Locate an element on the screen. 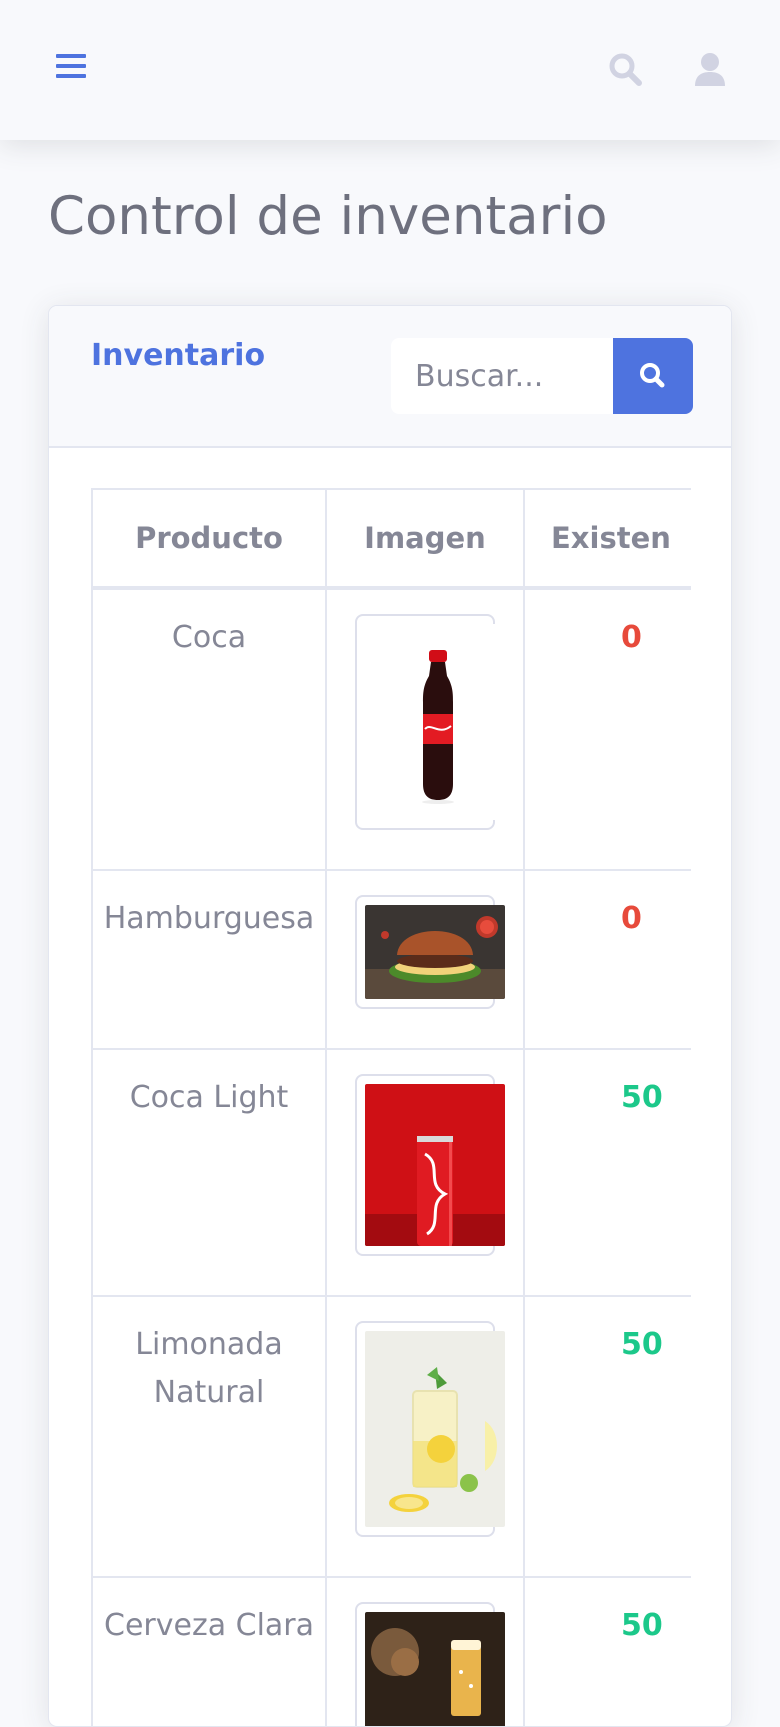 This screenshot has width=780, height=1727. table-header-row: Producto Imagen Existen is located at coordinates (391, 539).